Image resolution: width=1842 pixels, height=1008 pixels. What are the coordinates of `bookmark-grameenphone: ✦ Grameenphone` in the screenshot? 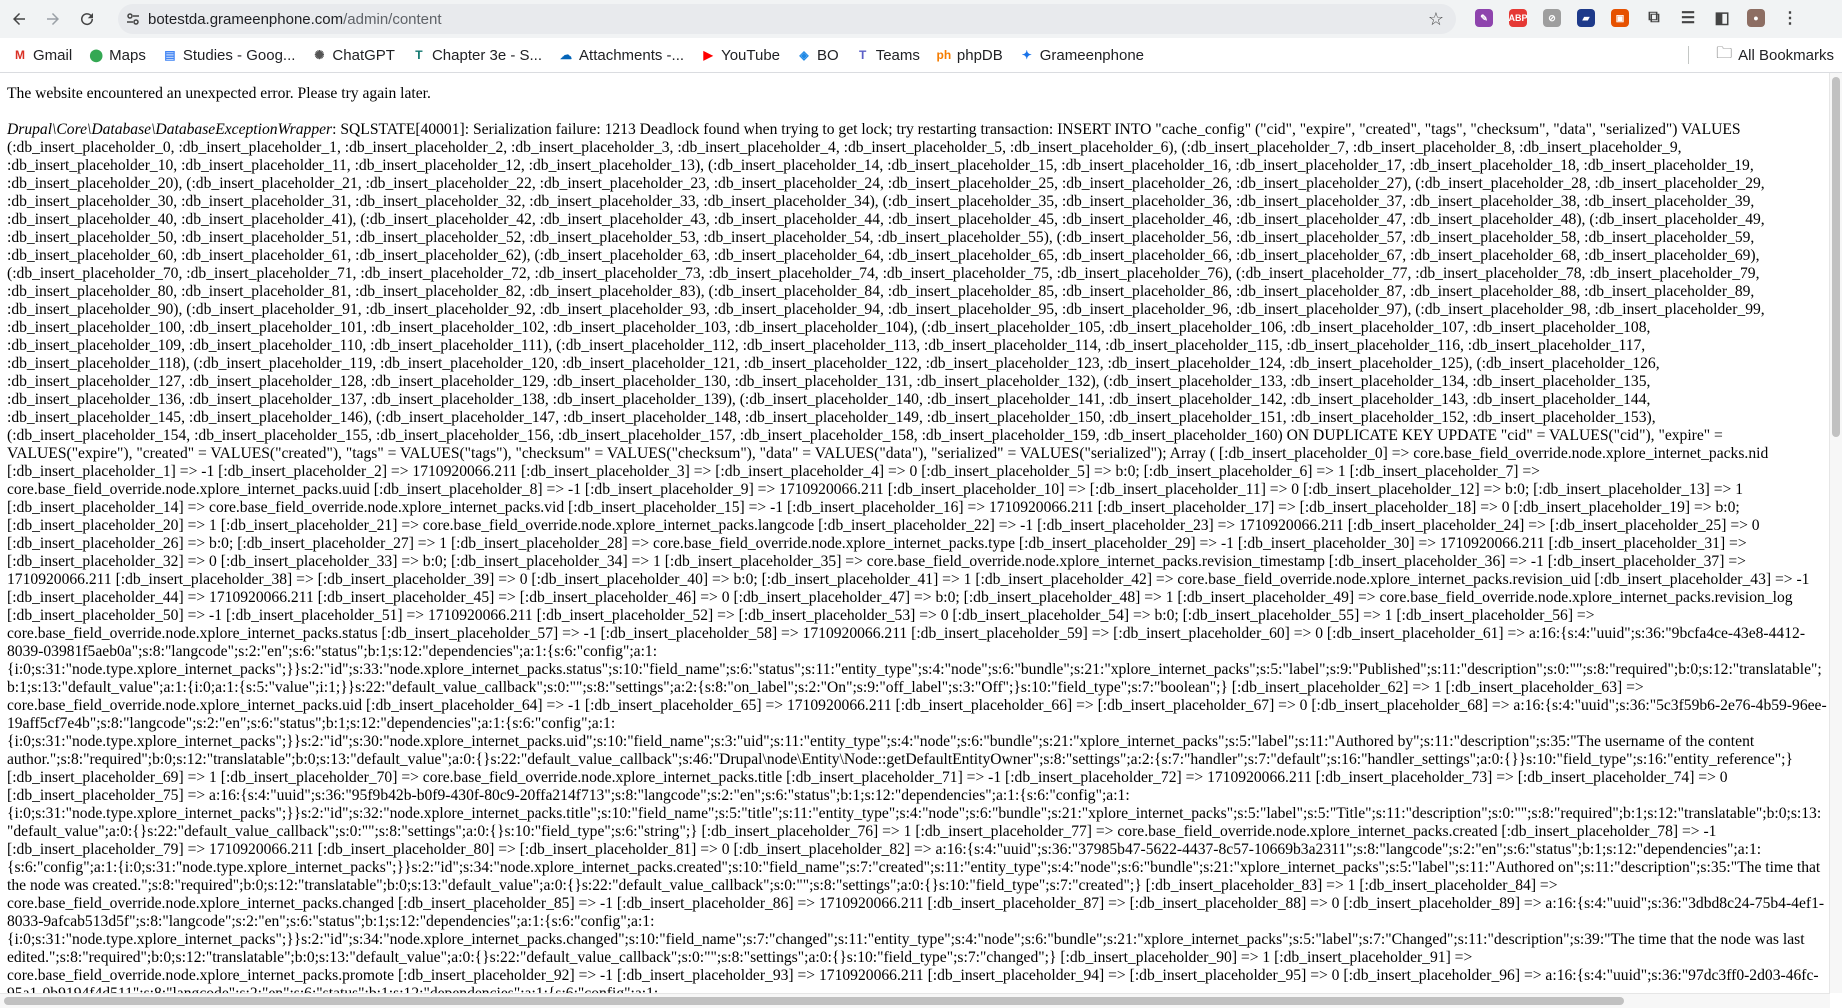 It's located at (1081, 55).